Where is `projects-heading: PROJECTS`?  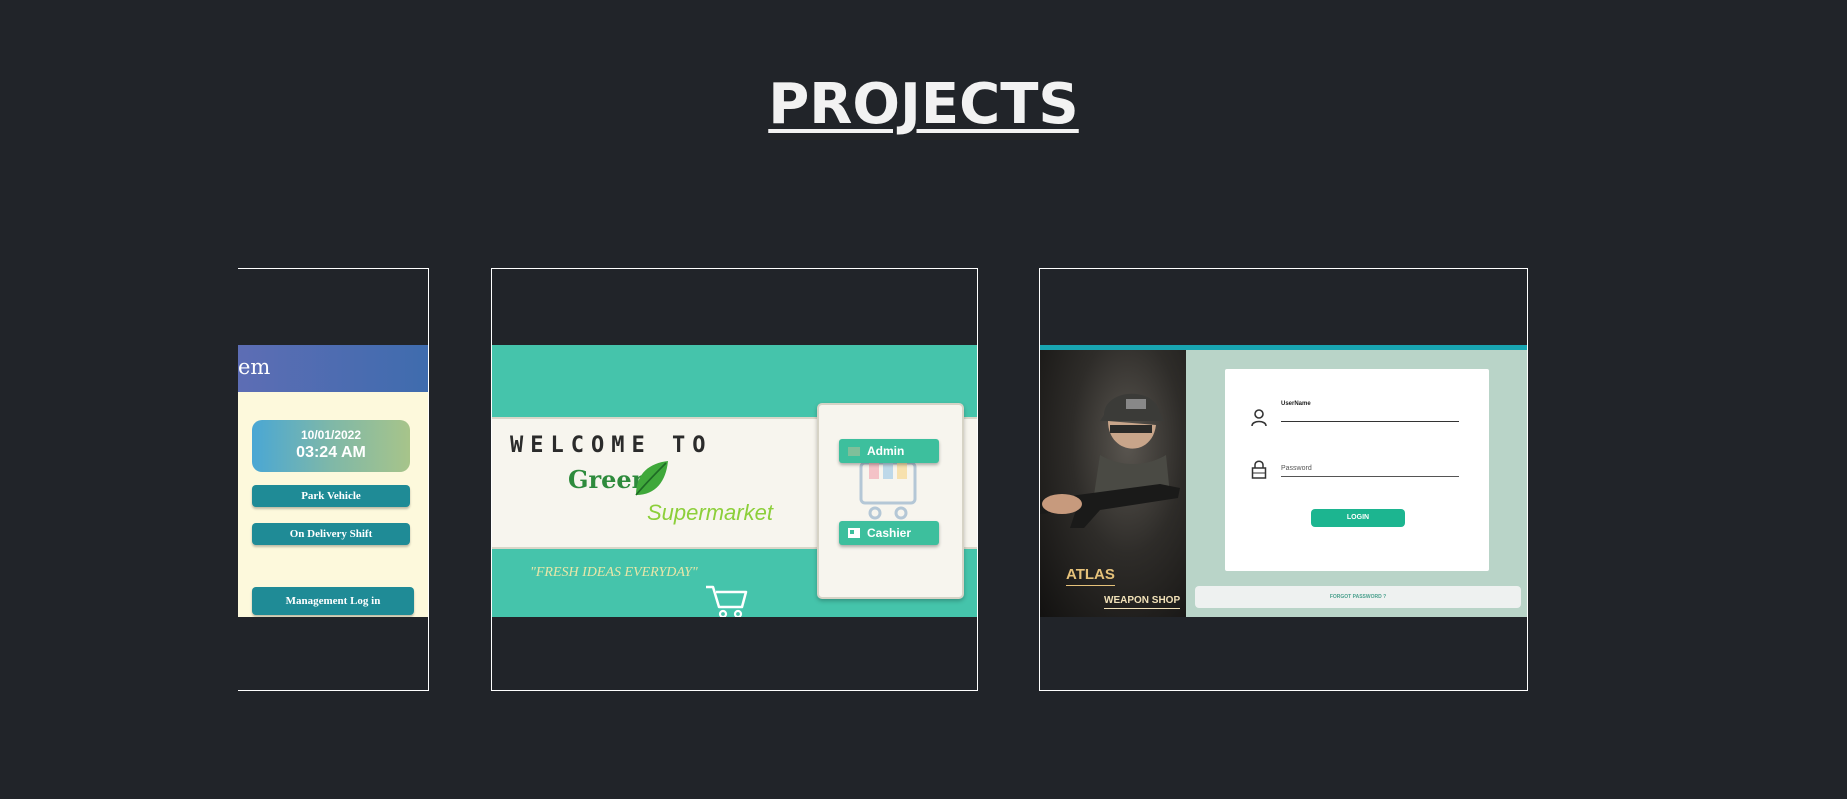 projects-heading: PROJECTS is located at coordinates (923, 104).